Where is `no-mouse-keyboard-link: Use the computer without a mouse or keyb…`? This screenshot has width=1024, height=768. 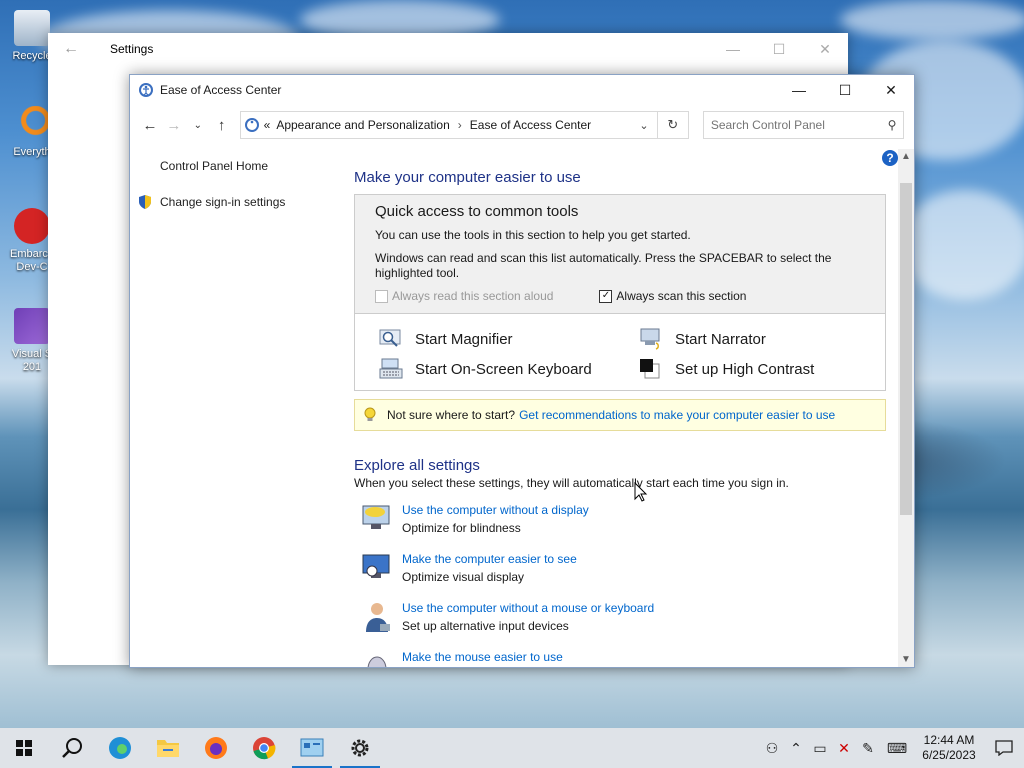 no-mouse-keyboard-link: Use the computer without a mouse or keyb… is located at coordinates (528, 608).